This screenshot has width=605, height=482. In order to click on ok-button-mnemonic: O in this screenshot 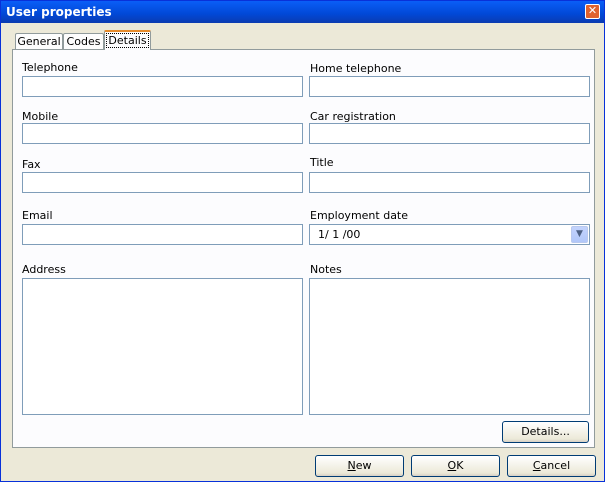, I will do `click(452, 465)`.